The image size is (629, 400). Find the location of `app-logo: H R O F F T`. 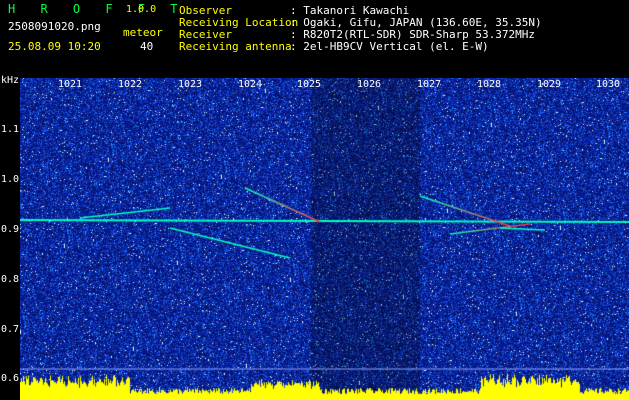

app-logo: H R O F F T is located at coordinates (97, 9).